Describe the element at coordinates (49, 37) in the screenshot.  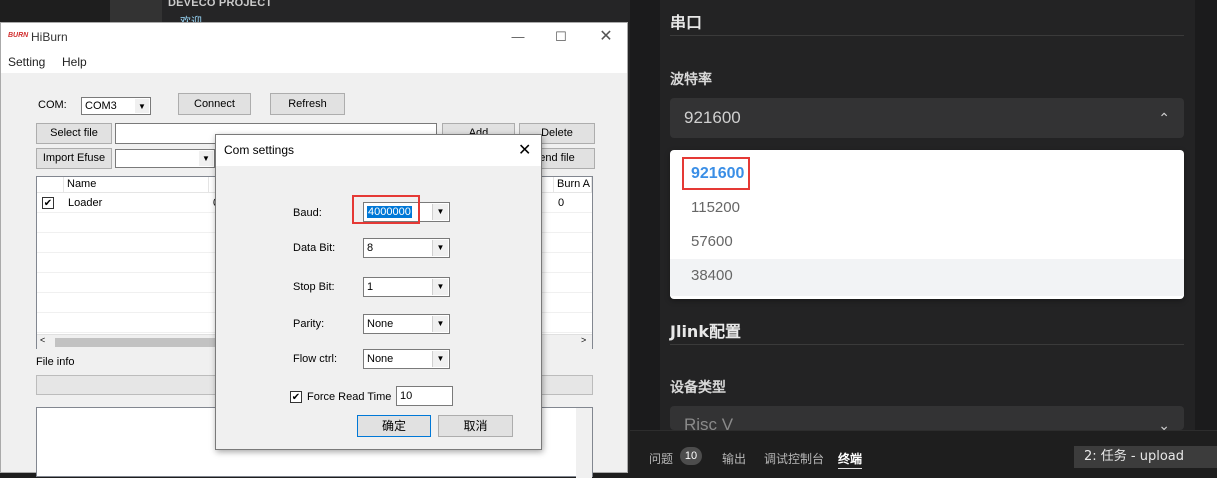
I see `window-title: HiBurn` at that location.